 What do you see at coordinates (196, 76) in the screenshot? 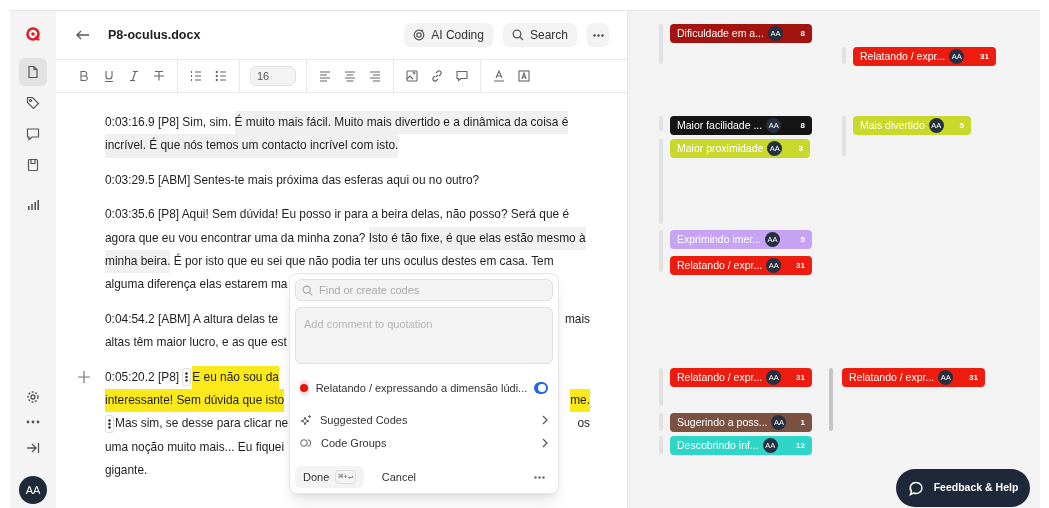
I see `numbered-list-icon` at bounding box center [196, 76].